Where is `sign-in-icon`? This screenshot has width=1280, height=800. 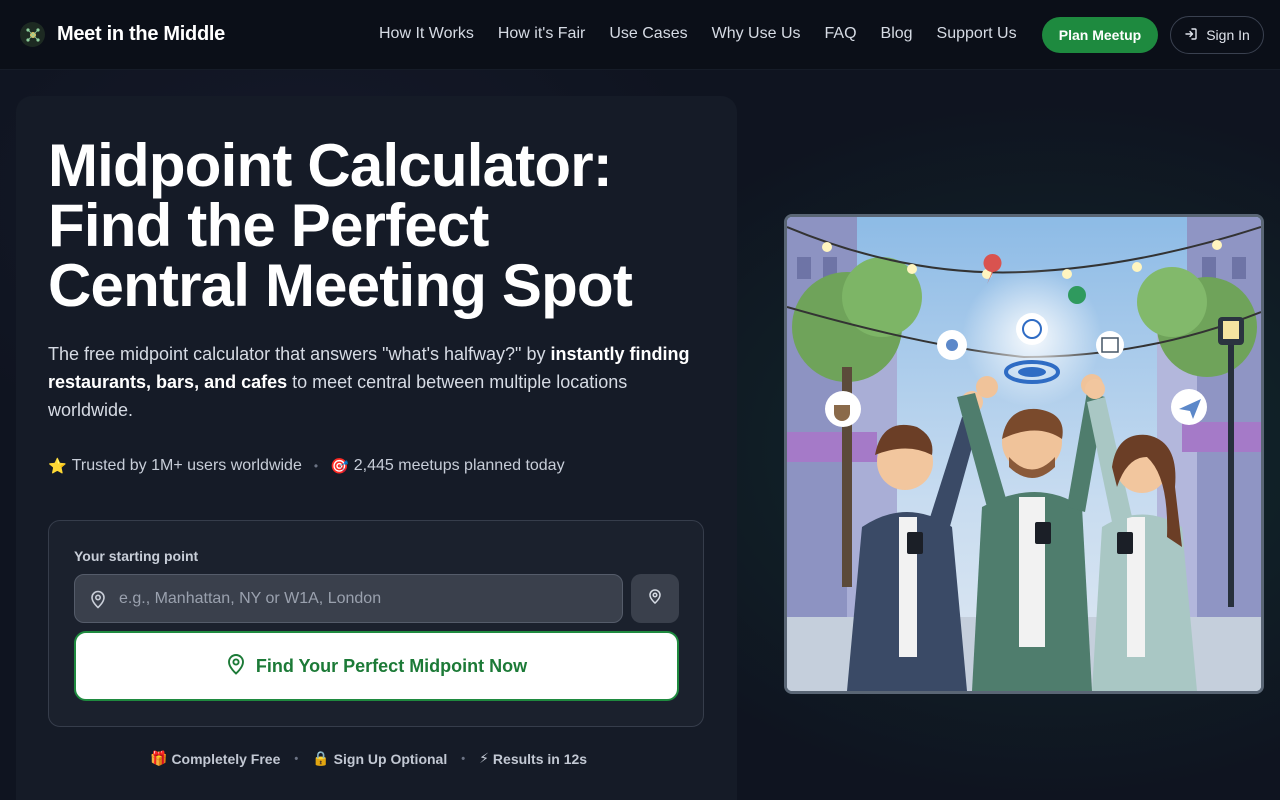 sign-in-icon is located at coordinates (1191, 35).